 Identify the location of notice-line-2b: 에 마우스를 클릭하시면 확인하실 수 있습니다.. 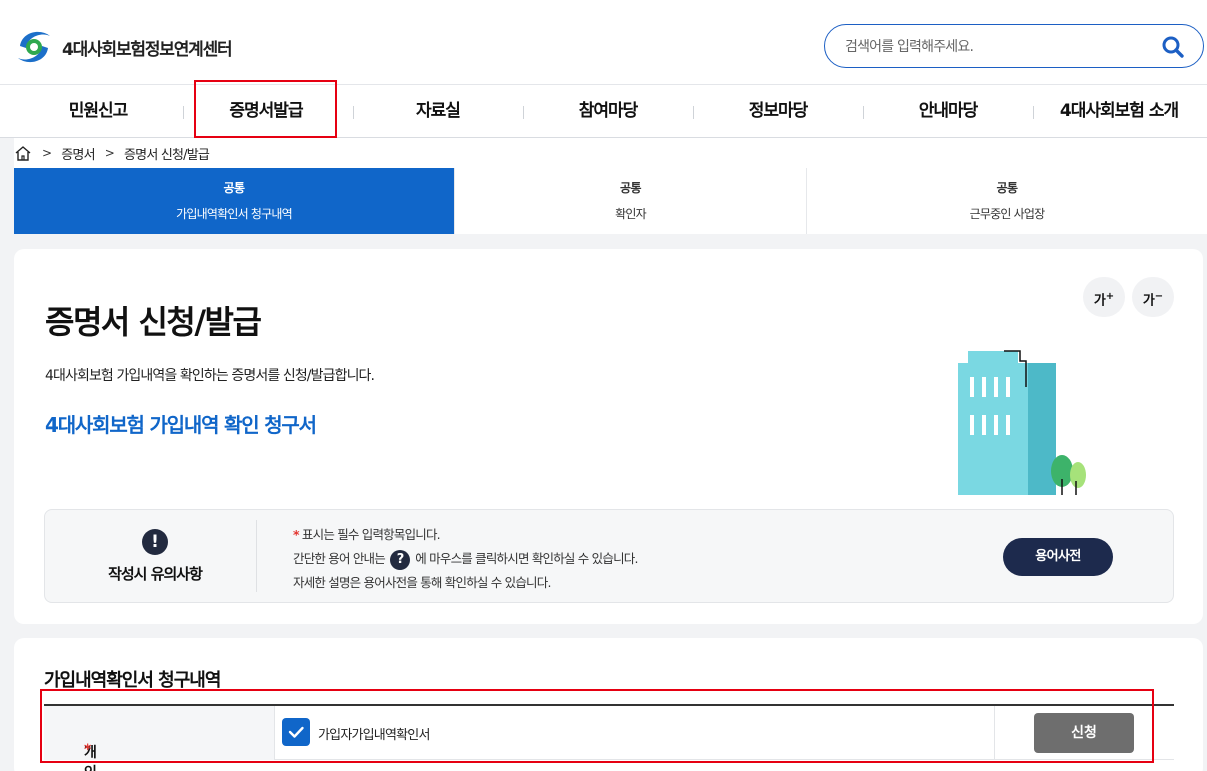
(525, 558).